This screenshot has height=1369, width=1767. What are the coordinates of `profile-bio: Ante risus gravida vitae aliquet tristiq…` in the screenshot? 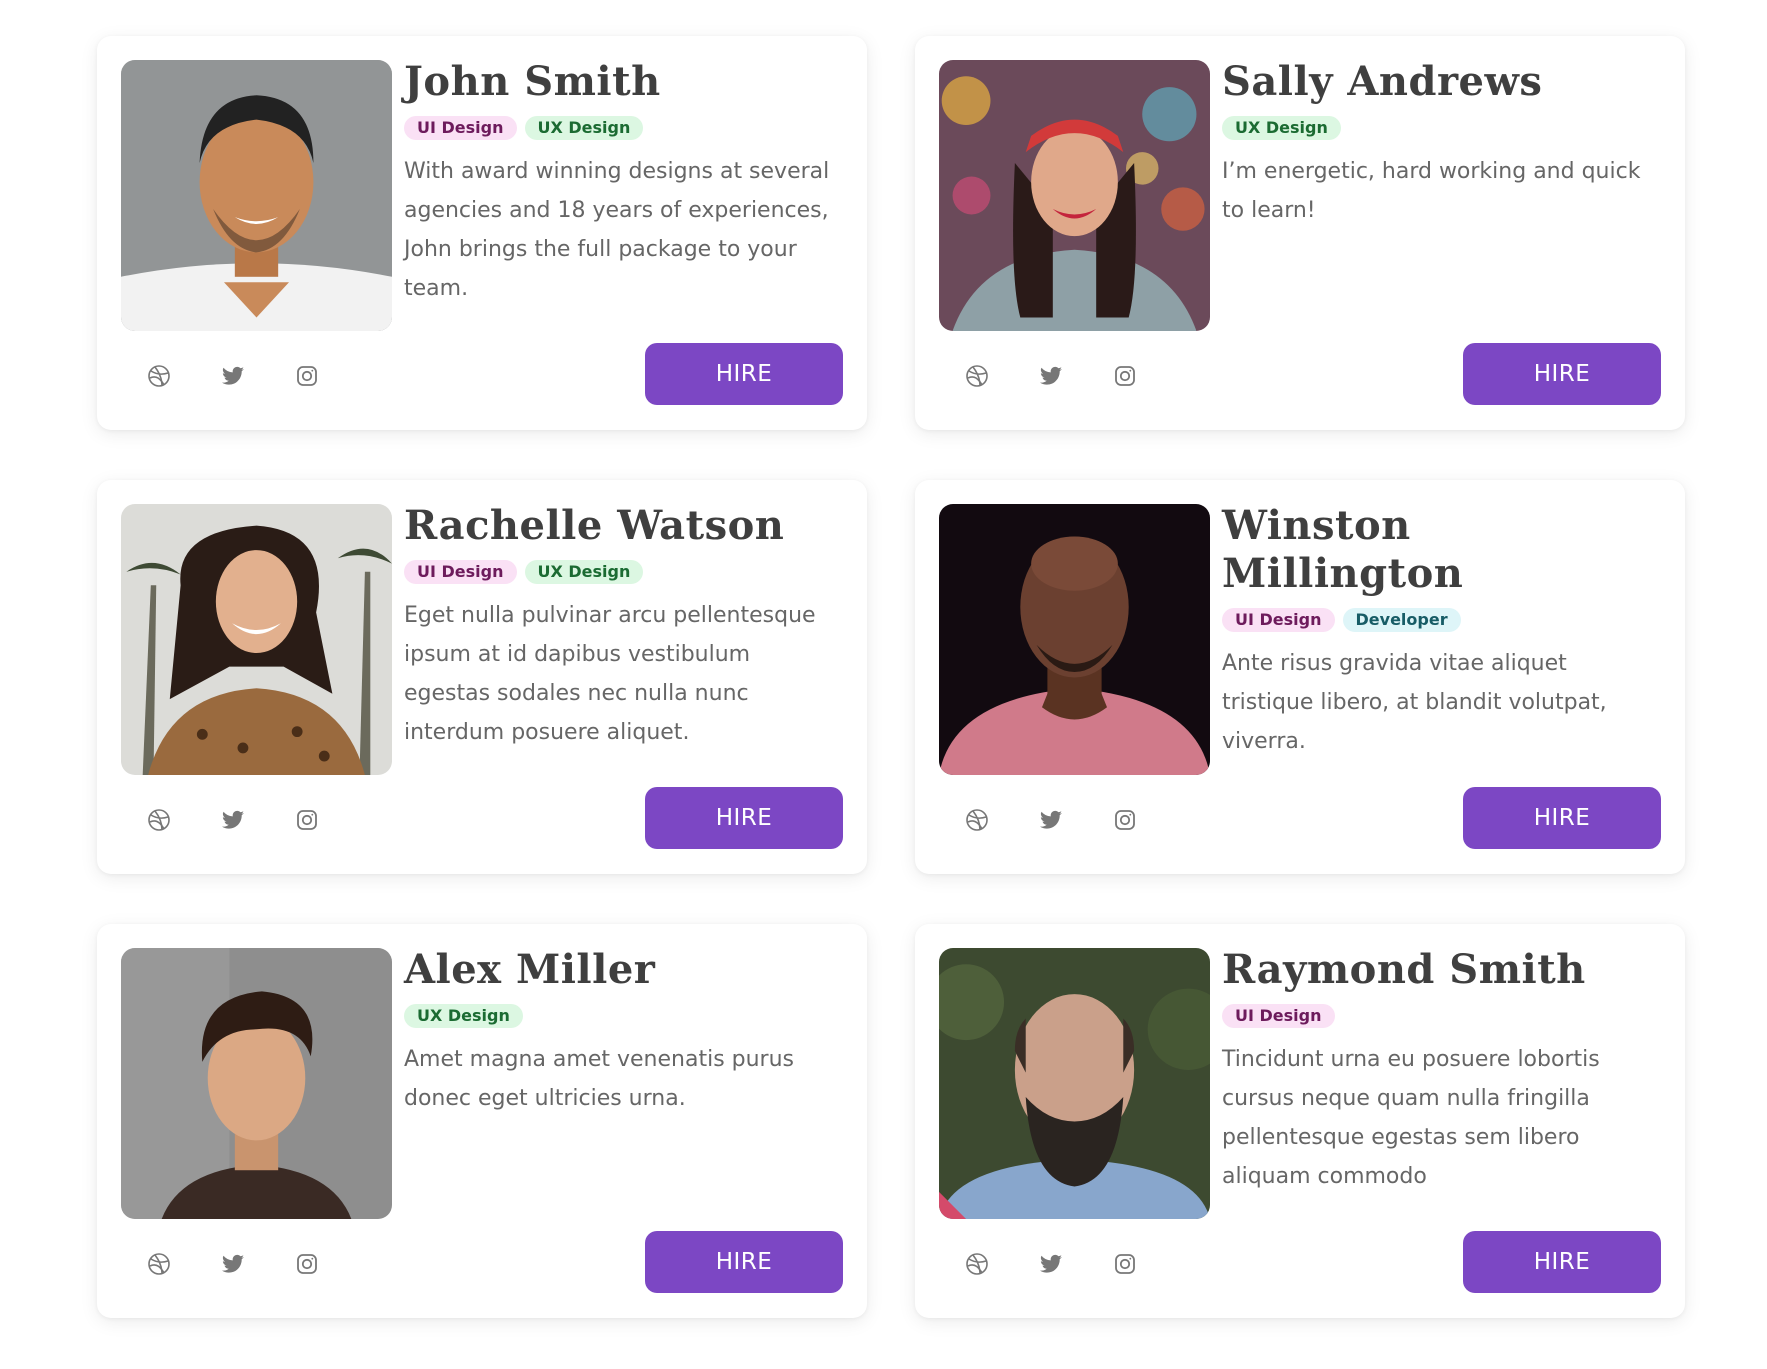 It's located at (1414, 702).